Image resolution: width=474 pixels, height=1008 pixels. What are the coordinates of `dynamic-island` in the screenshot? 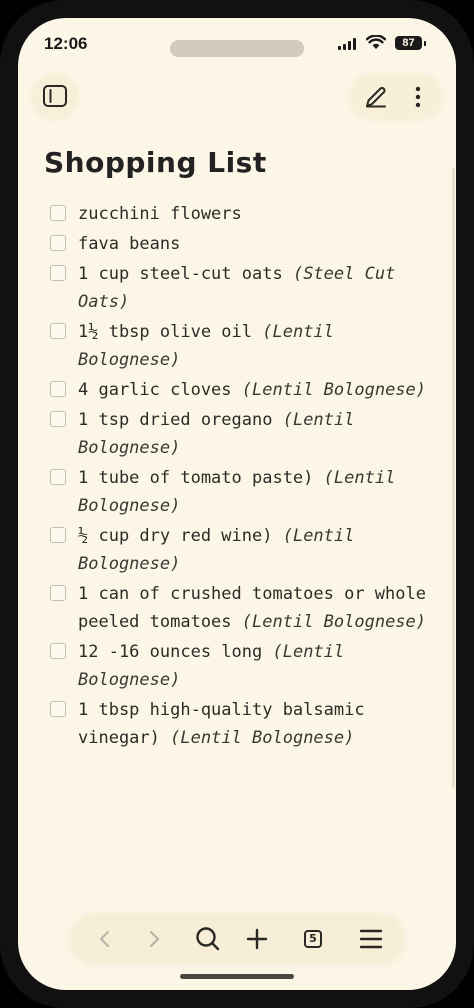 It's located at (237, 48).